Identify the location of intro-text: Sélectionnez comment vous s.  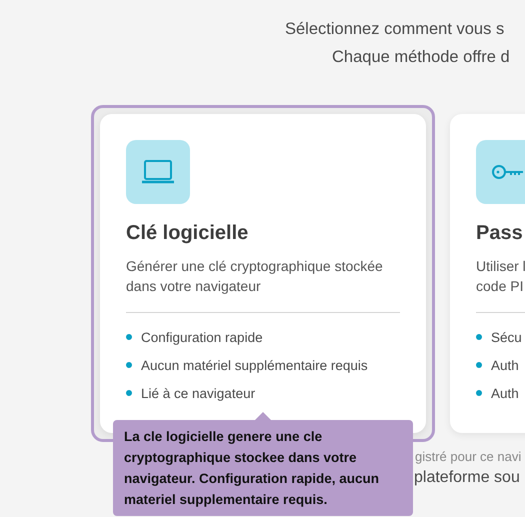
(395, 29).